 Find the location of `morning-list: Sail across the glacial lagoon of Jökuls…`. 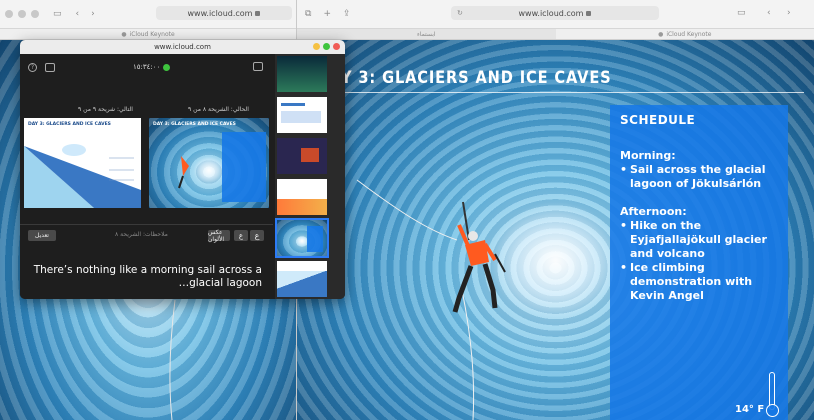

morning-list: Sail across the glacial lagoon of Jökuls… is located at coordinates (699, 177).